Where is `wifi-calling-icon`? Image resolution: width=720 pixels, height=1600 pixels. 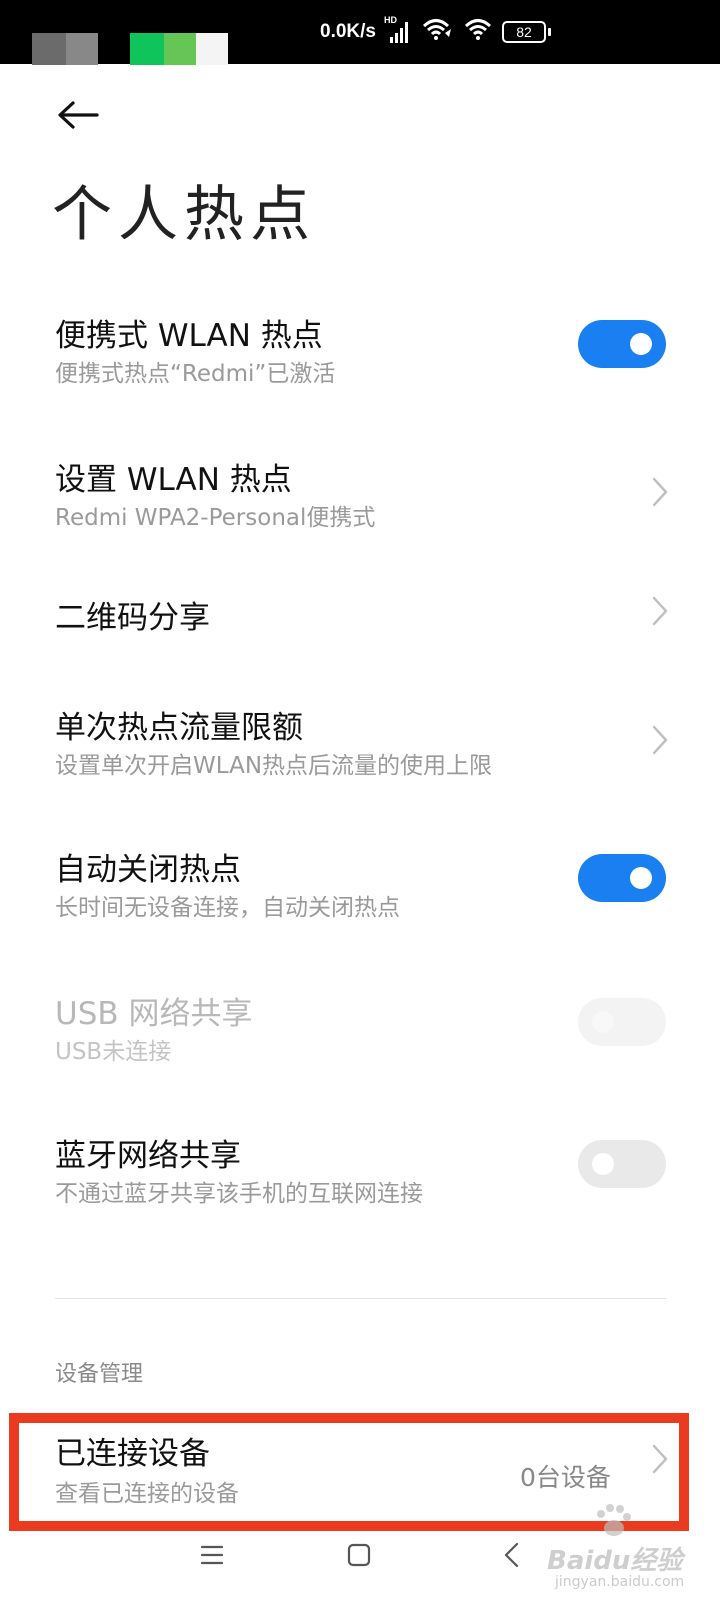 wifi-calling-icon is located at coordinates (438, 32).